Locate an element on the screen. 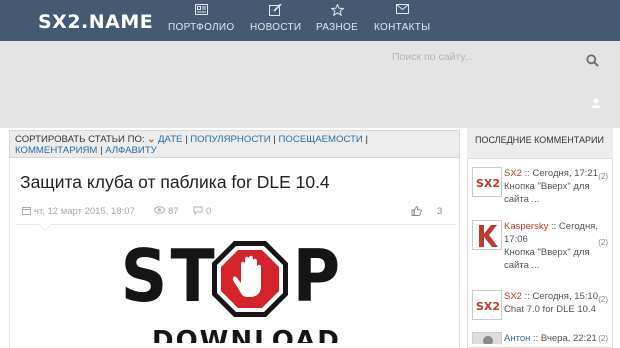  banner-letter: S is located at coordinates (144, 277).